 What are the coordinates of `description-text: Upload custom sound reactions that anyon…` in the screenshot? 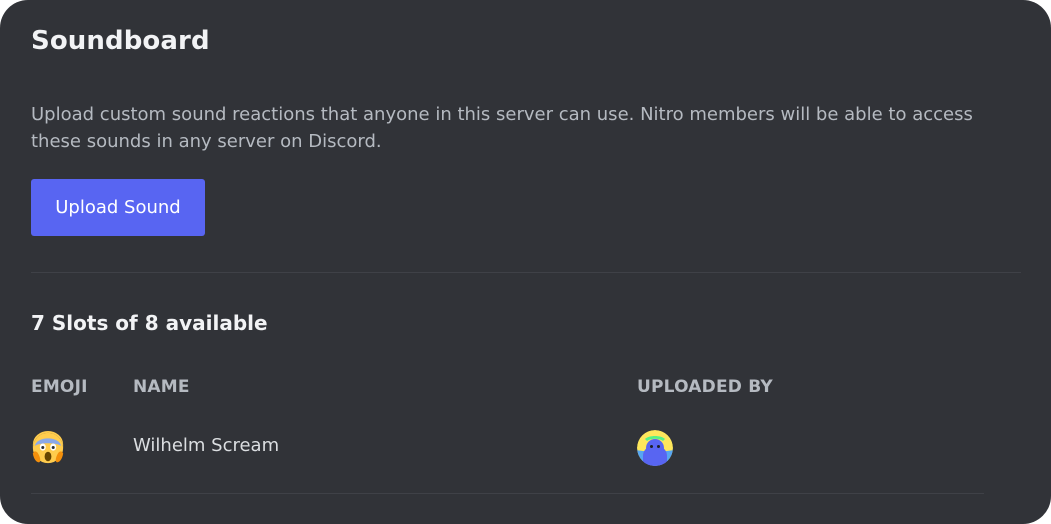 It's located at (502, 128).